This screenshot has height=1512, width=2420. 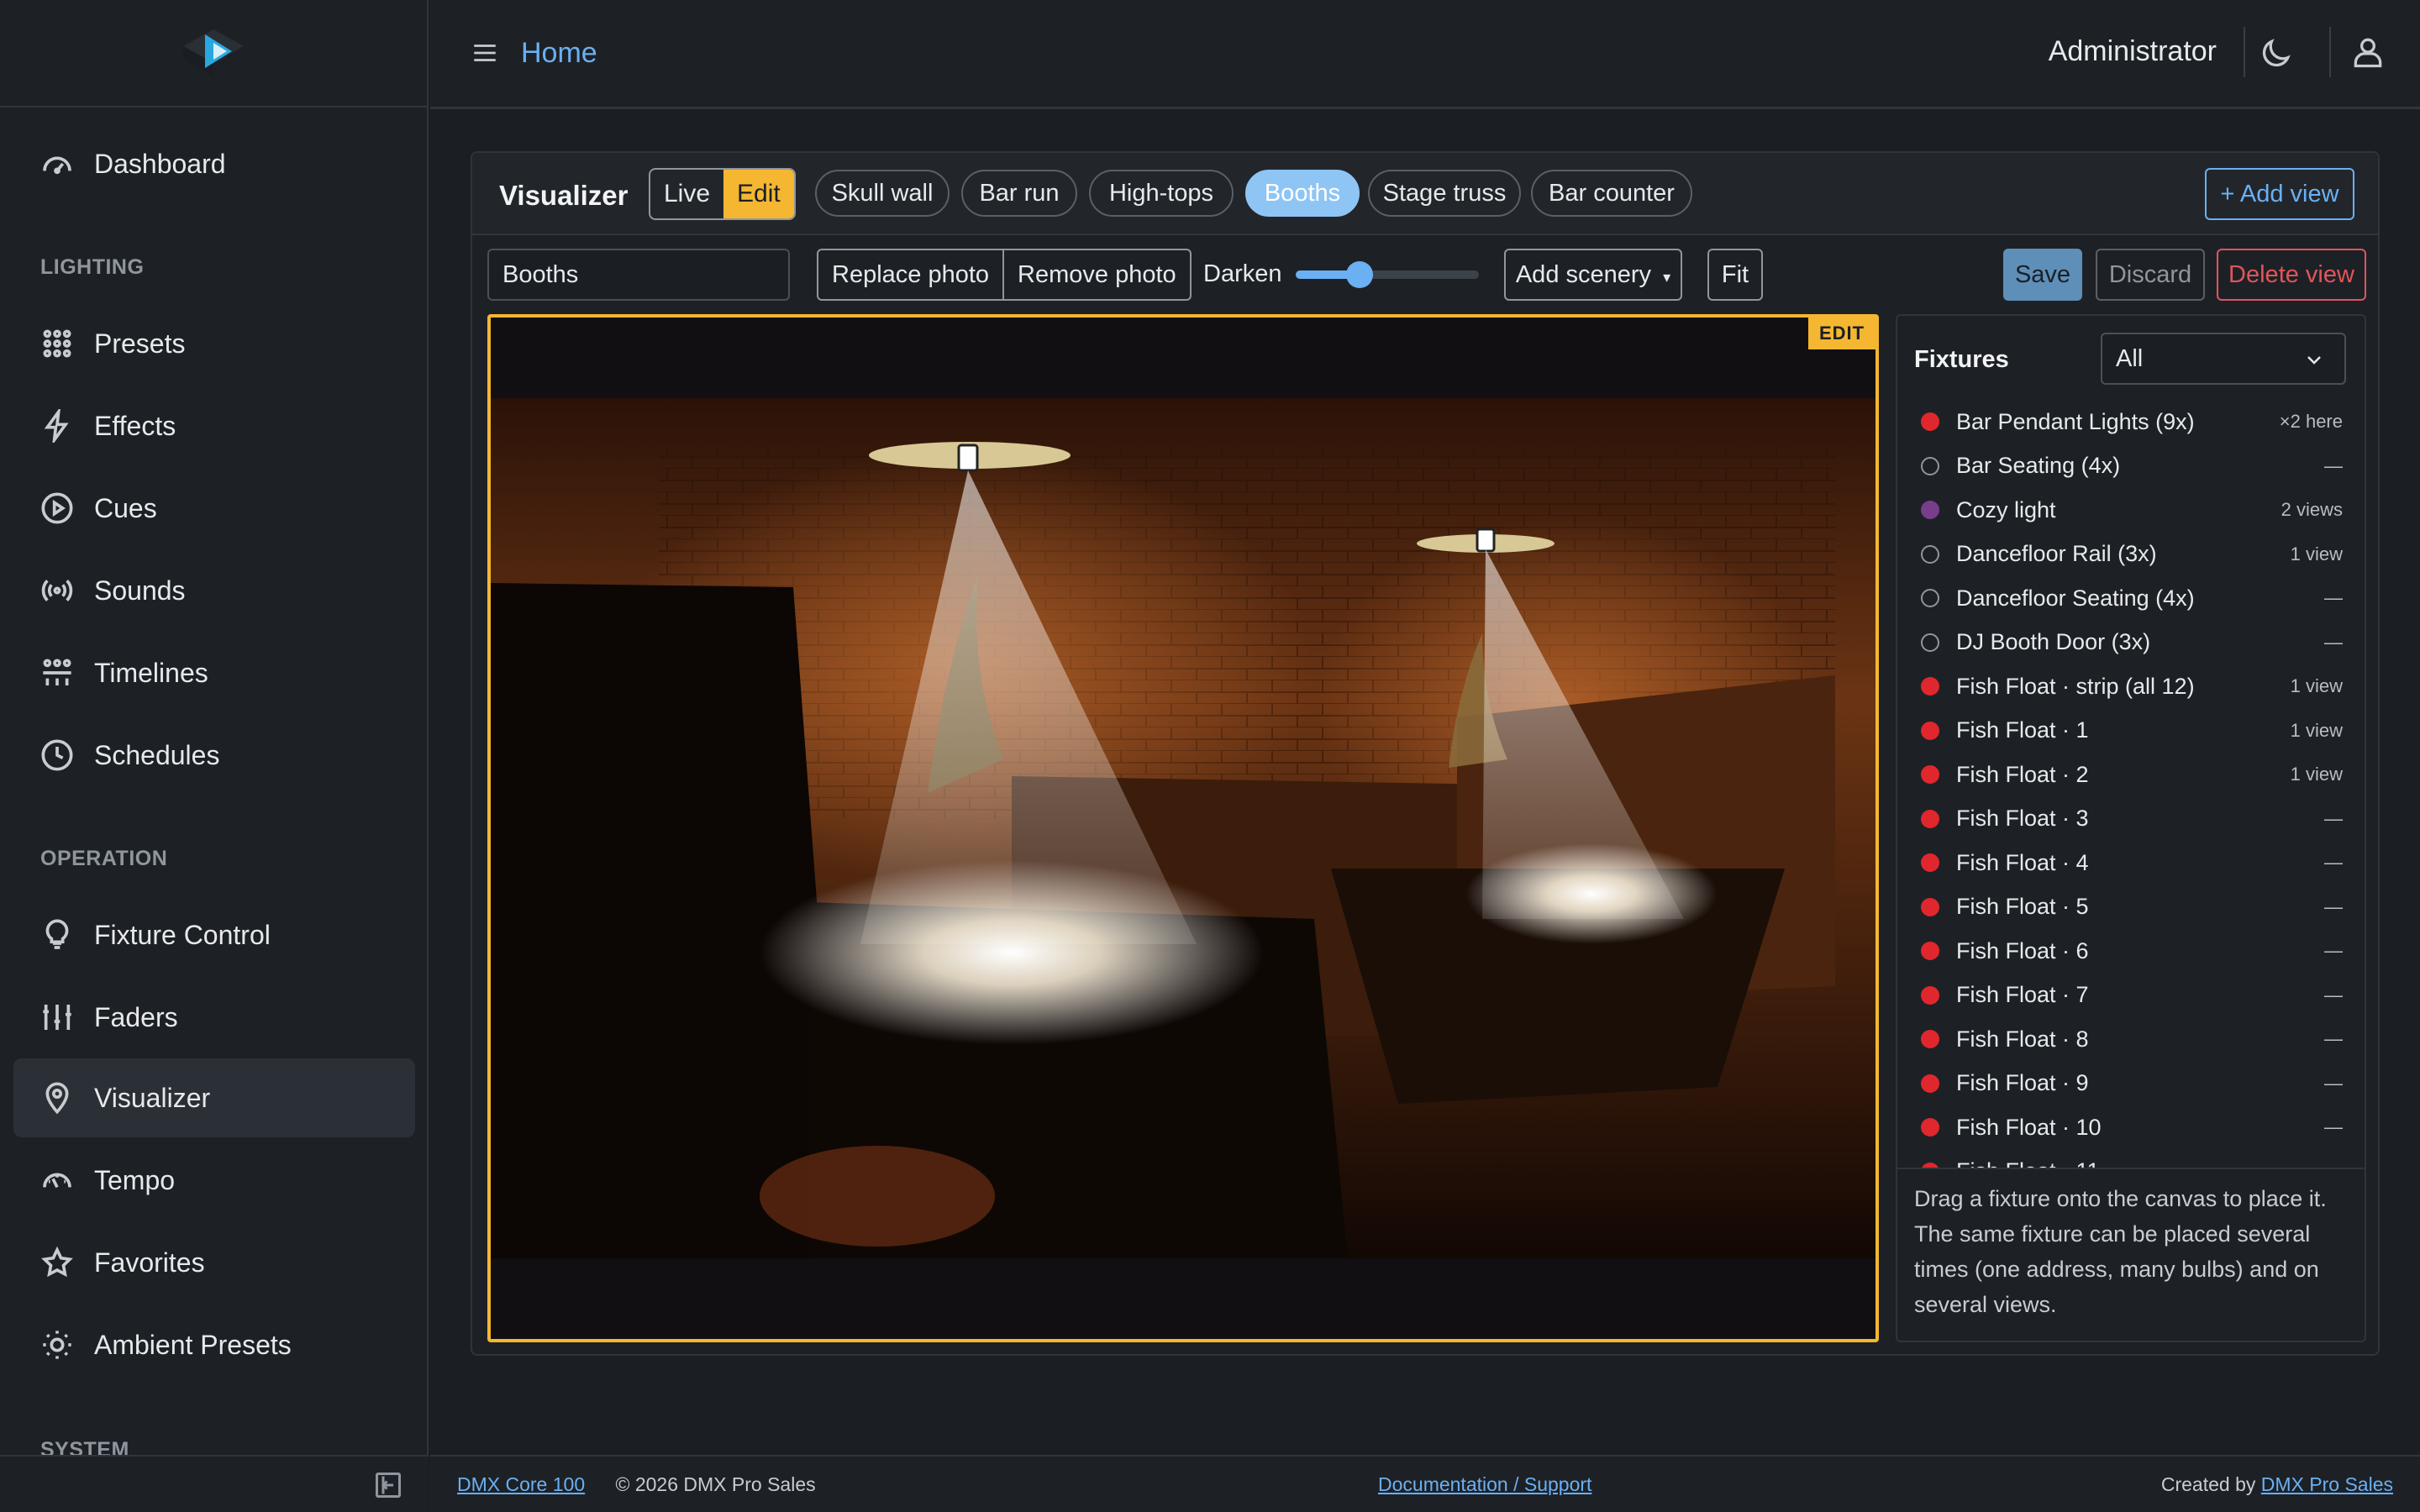 I want to click on fixture-row: Fish Float · 6 —, so click(x=2131, y=951).